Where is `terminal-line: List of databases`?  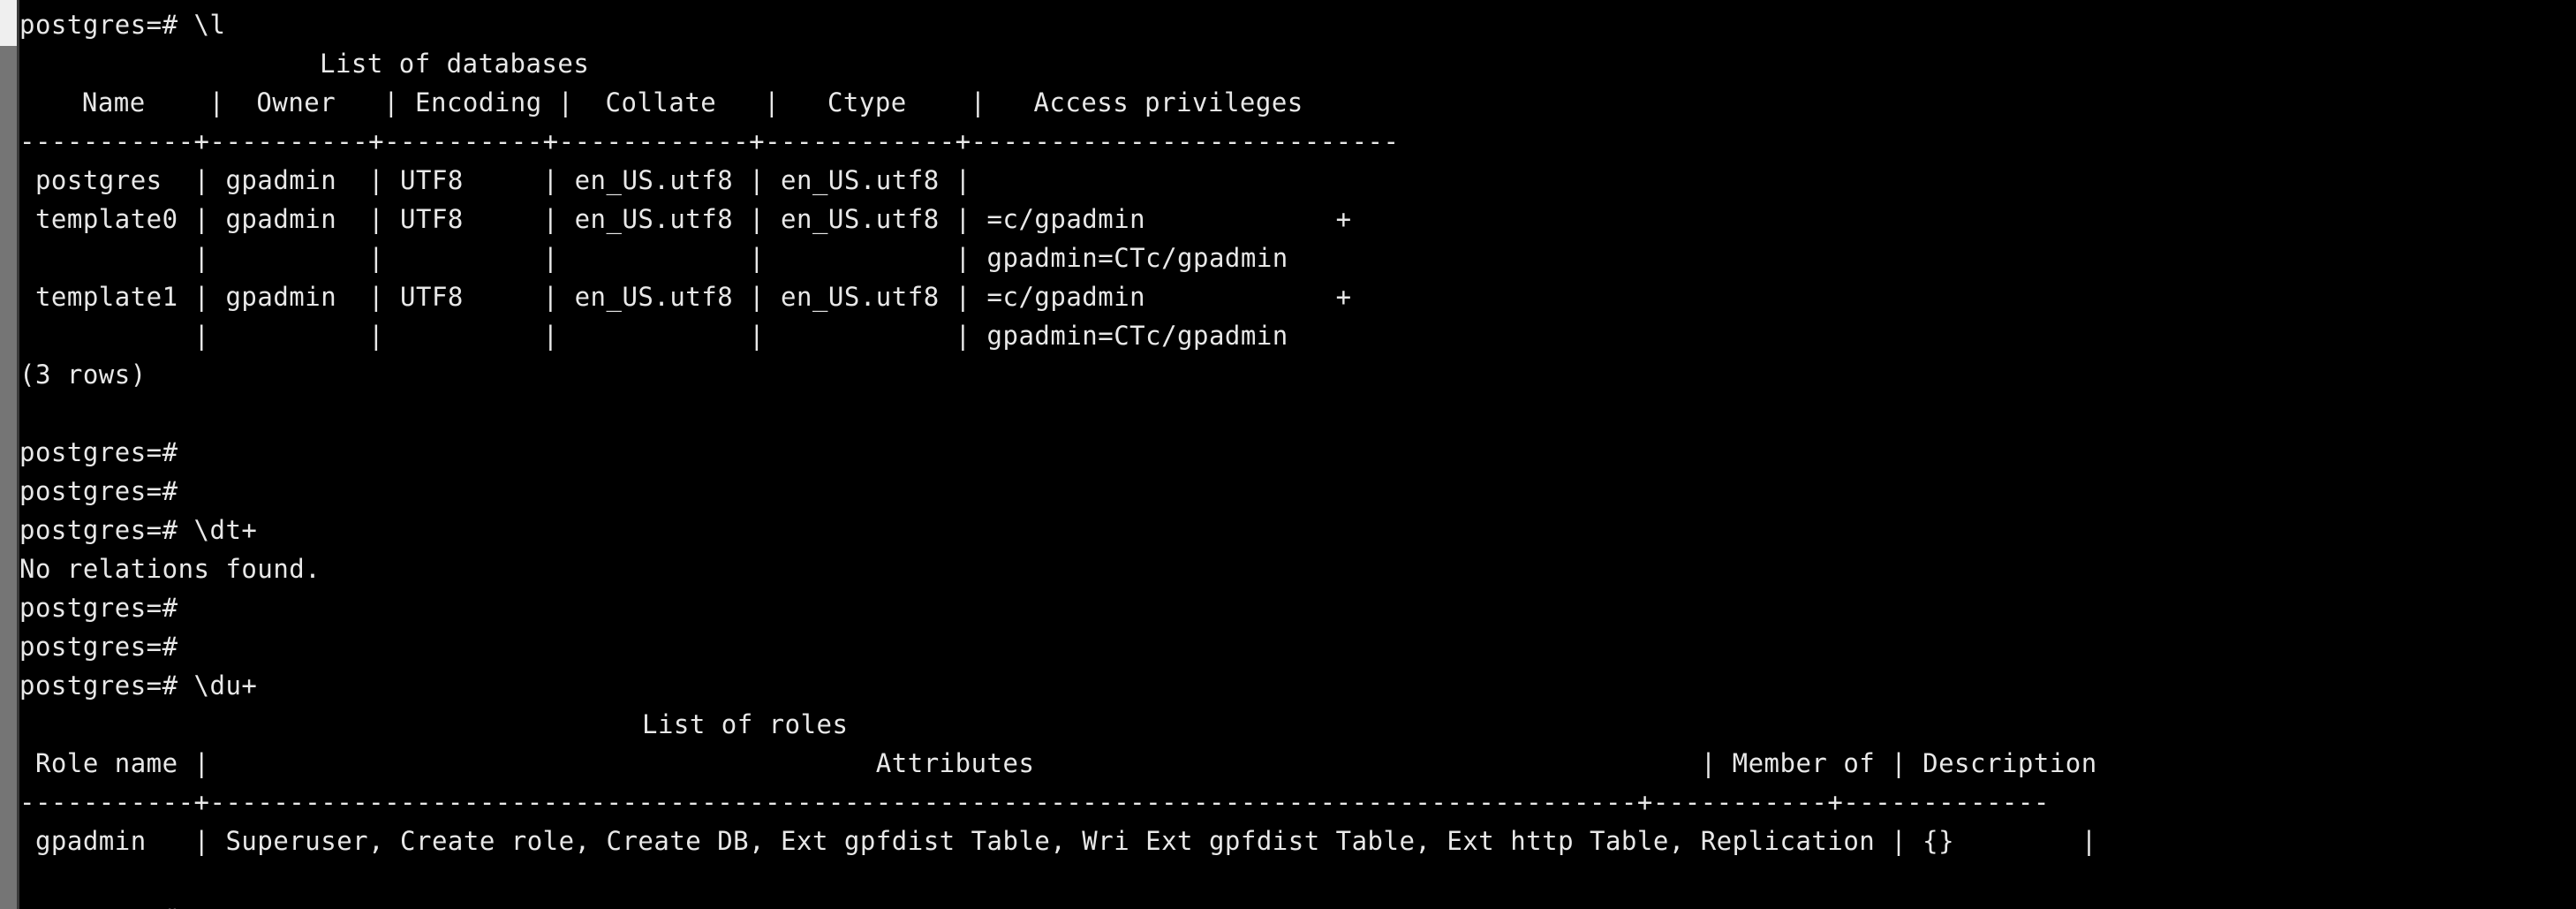
terminal-line: List of databases is located at coordinates (455, 64).